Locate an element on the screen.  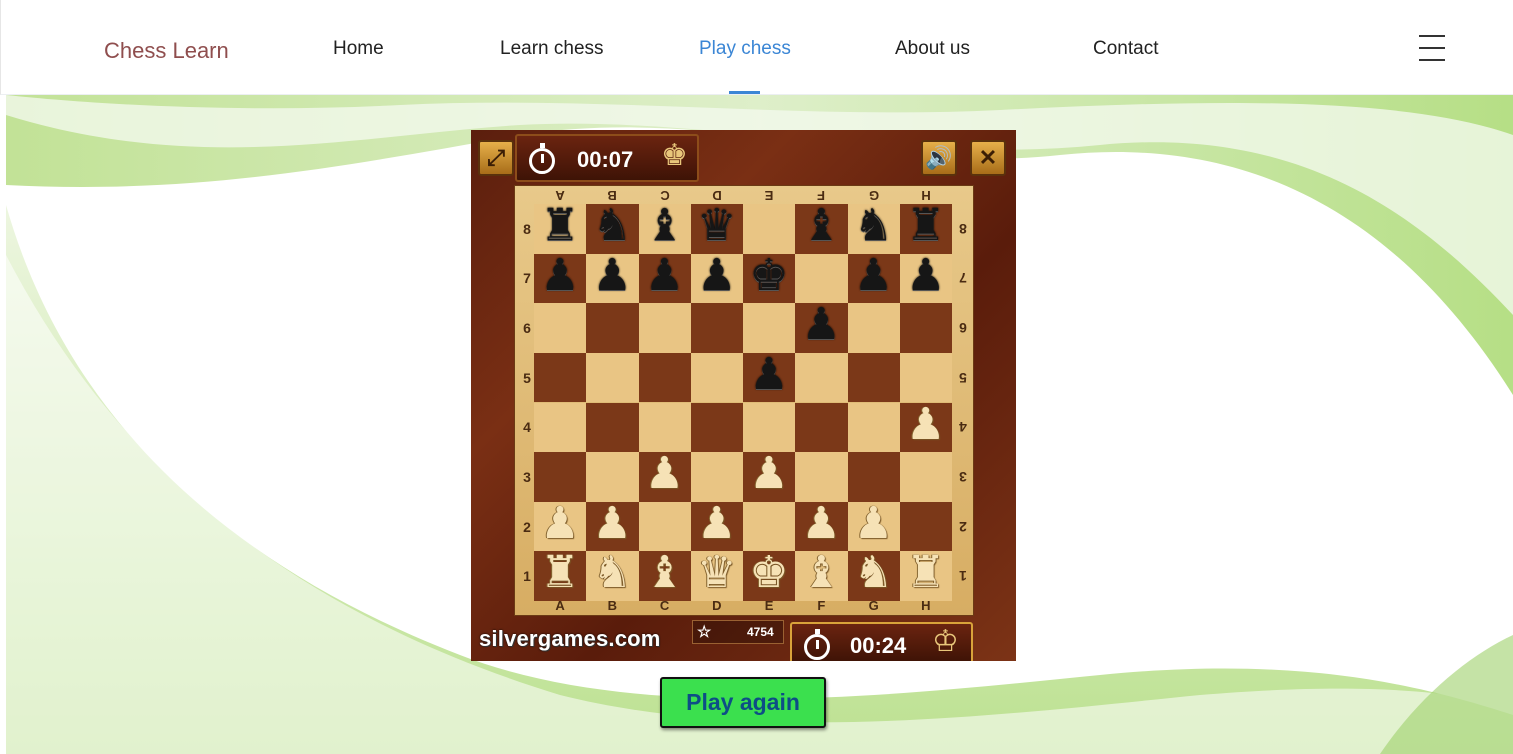
square-b3 is located at coordinates (612, 477).